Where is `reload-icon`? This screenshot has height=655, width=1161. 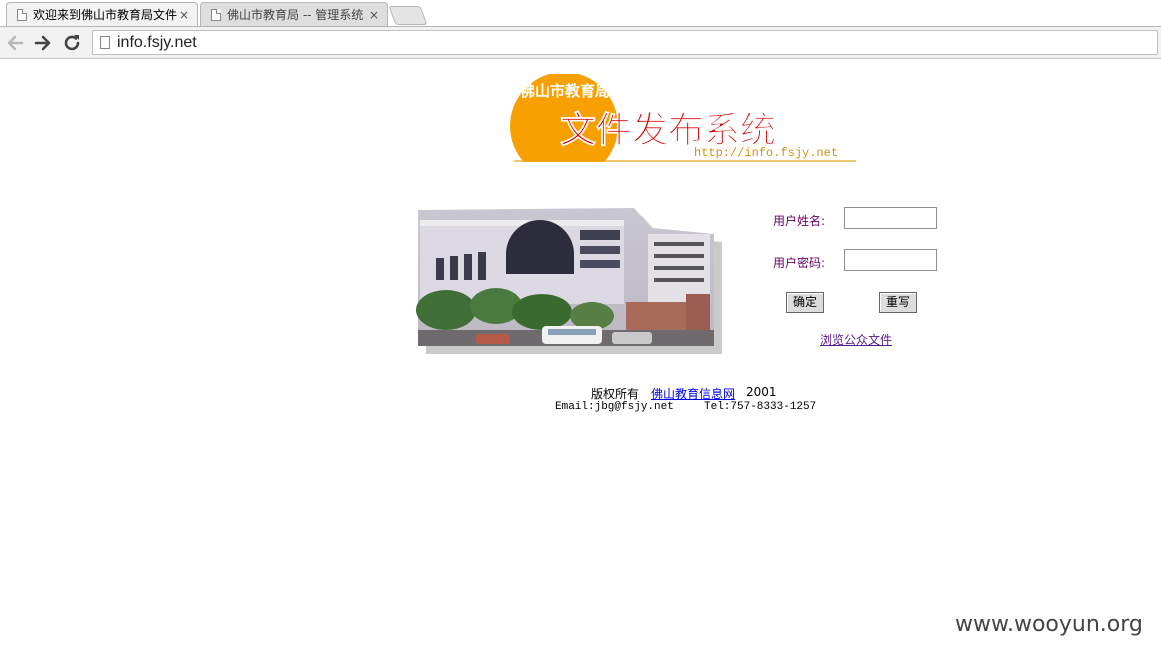 reload-icon is located at coordinates (72, 43).